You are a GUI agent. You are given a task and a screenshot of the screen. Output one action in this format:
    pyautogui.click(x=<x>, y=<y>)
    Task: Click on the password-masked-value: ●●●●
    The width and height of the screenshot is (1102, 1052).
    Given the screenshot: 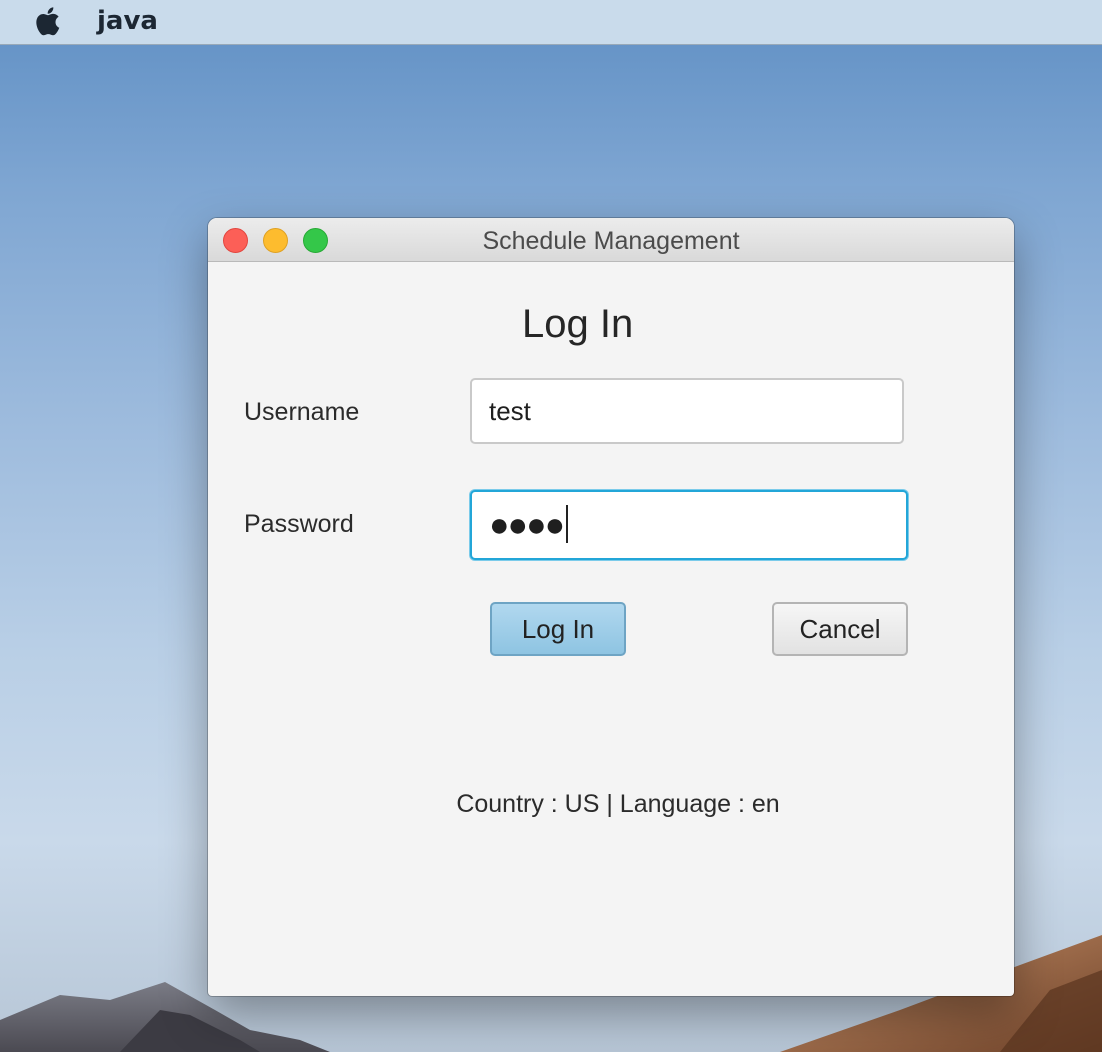 What is the action you would take?
    pyautogui.click(x=527, y=525)
    